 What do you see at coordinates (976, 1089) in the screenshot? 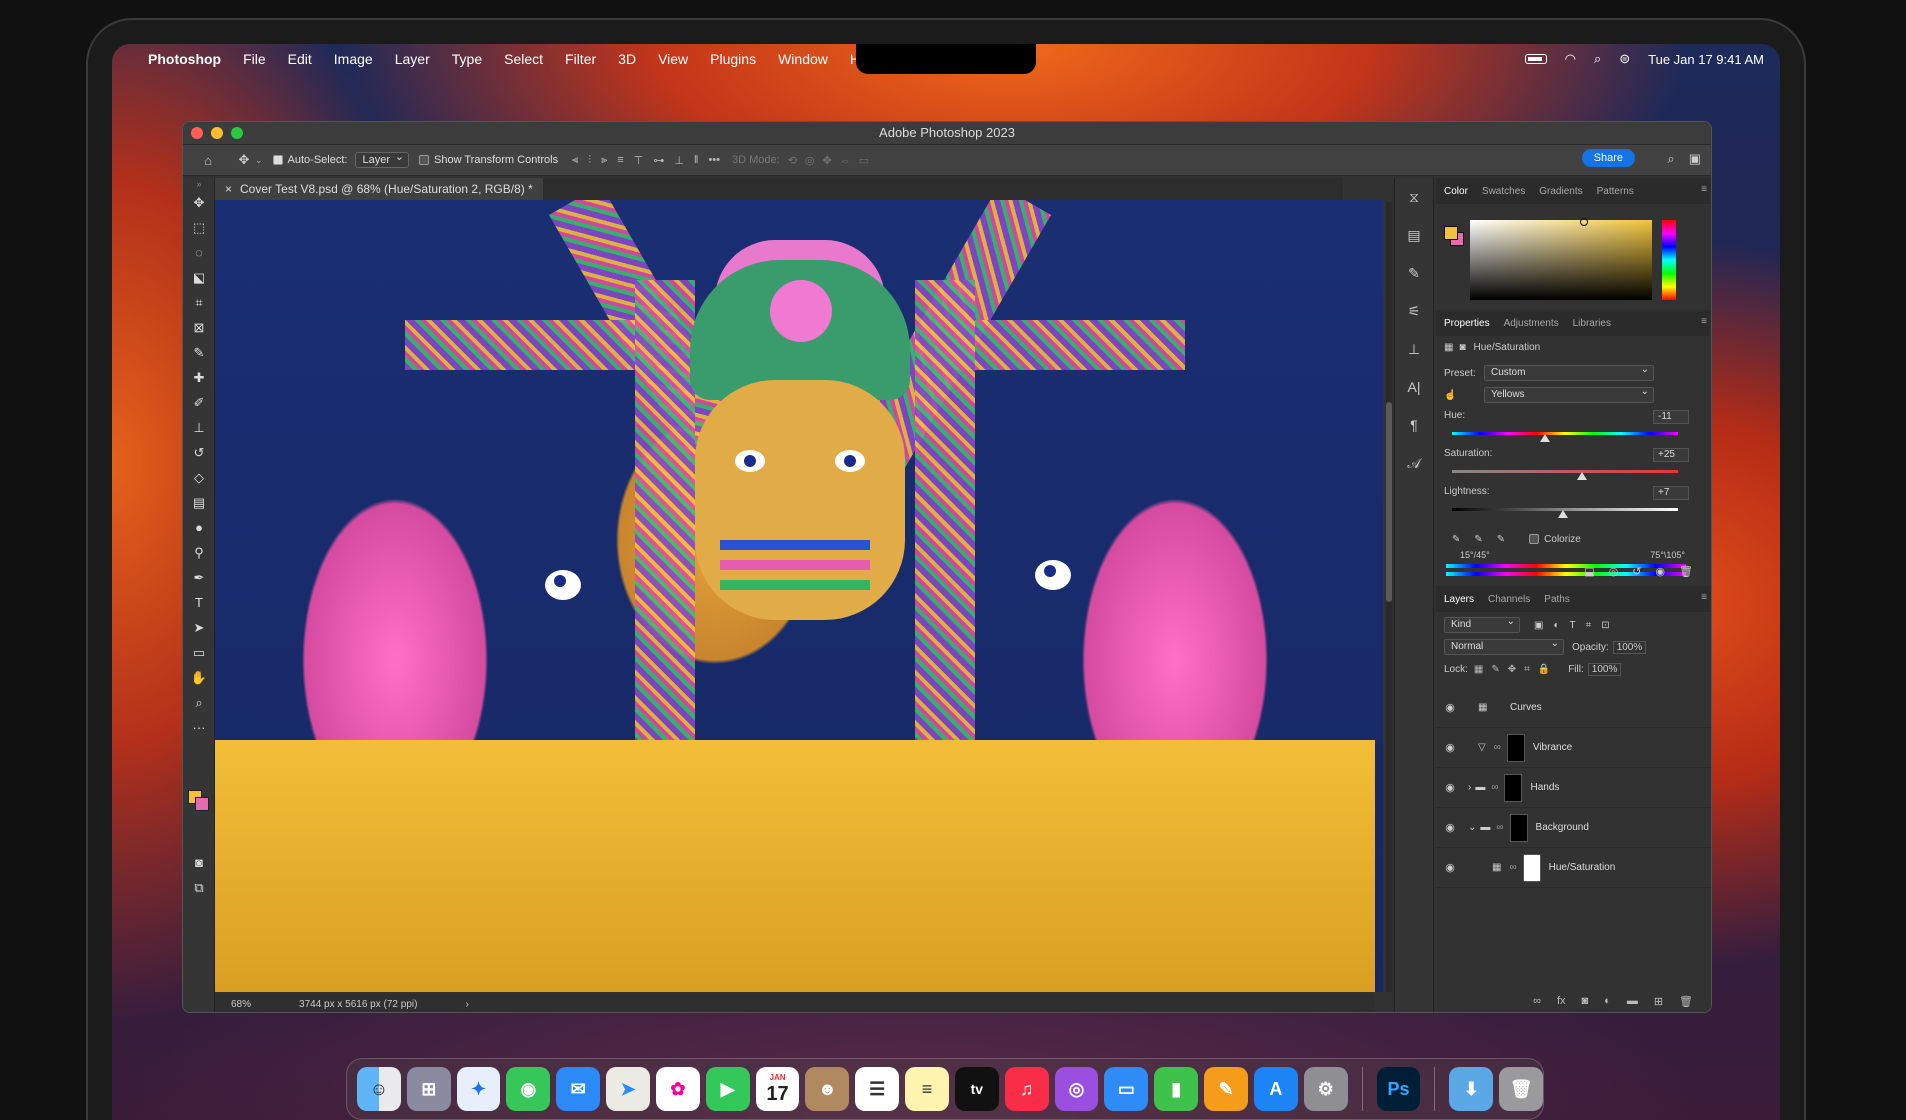
I see `apple-tv-icon: tv` at bounding box center [976, 1089].